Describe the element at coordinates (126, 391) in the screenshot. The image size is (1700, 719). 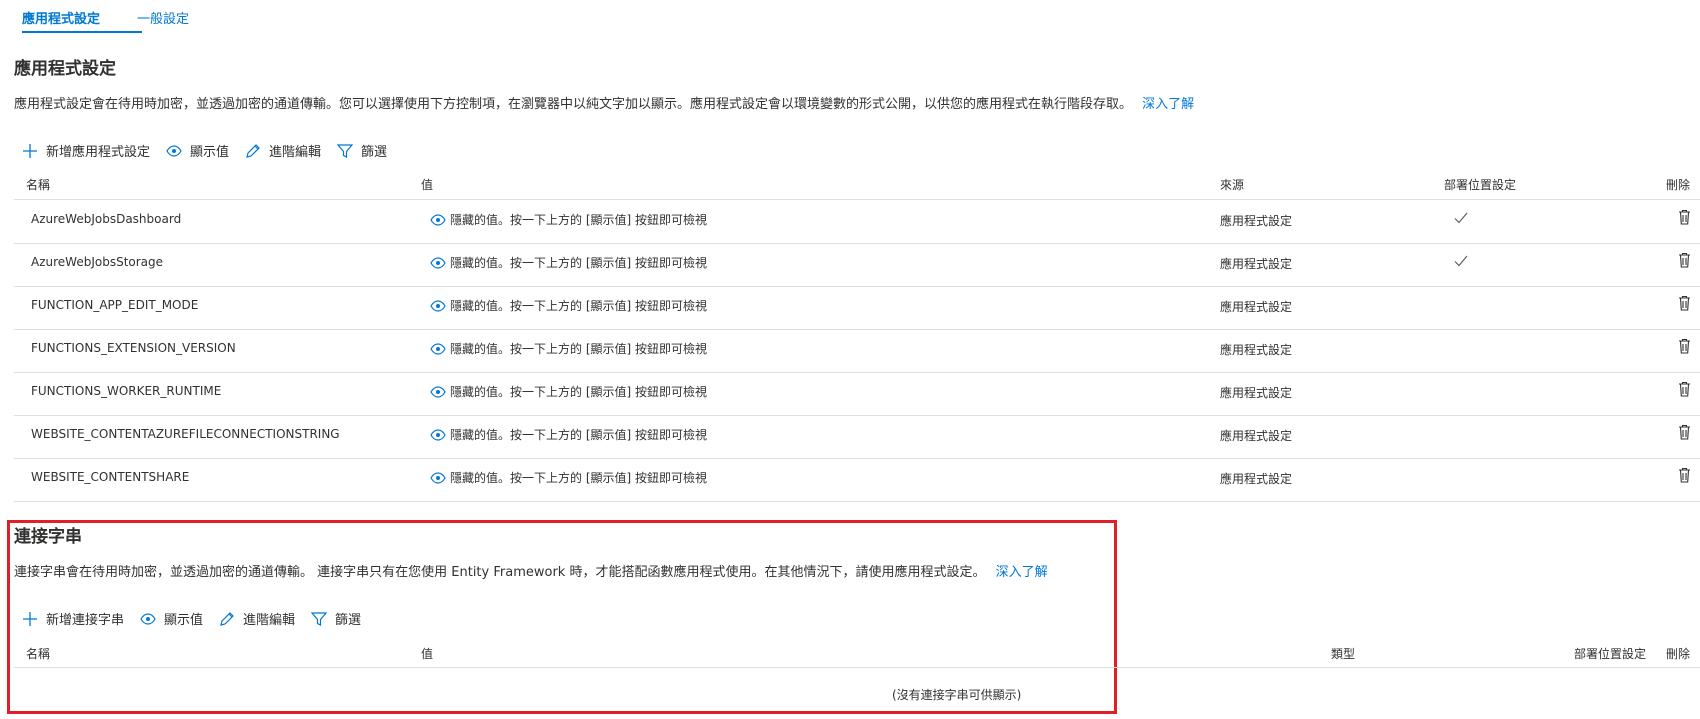
I see `row-name: FUNCTIONS_WORKER_RUNTIME` at that location.